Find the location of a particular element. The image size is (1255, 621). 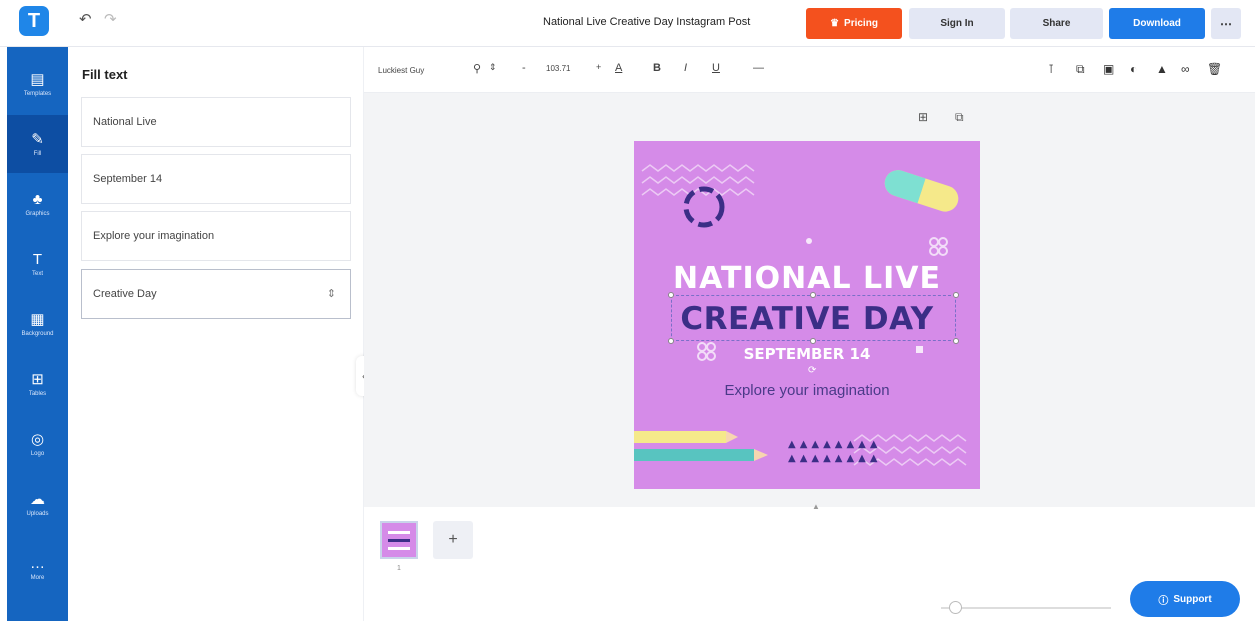

sidebar-item-logo: ◎ Logo is located at coordinates (37, 444).